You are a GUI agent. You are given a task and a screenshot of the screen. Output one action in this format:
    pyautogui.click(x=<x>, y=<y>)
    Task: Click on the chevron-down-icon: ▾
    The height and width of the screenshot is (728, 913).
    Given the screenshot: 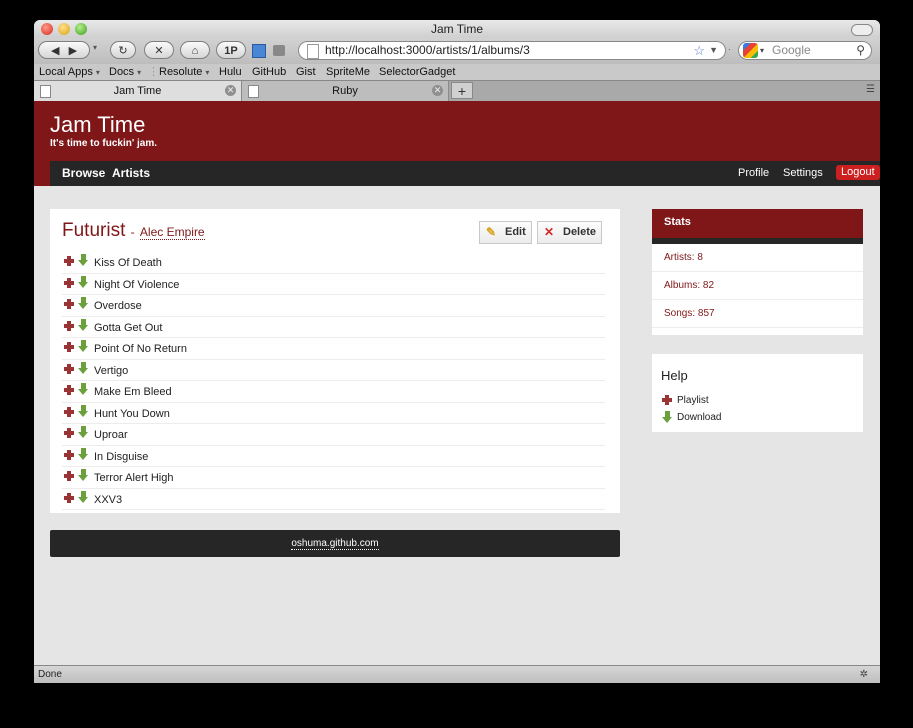 What is the action you would take?
    pyautogui.click(x=207, y=72)
    